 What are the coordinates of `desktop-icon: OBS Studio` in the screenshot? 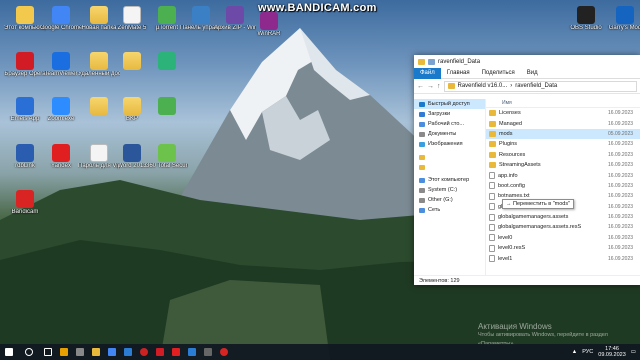 It's located at (586, 25).